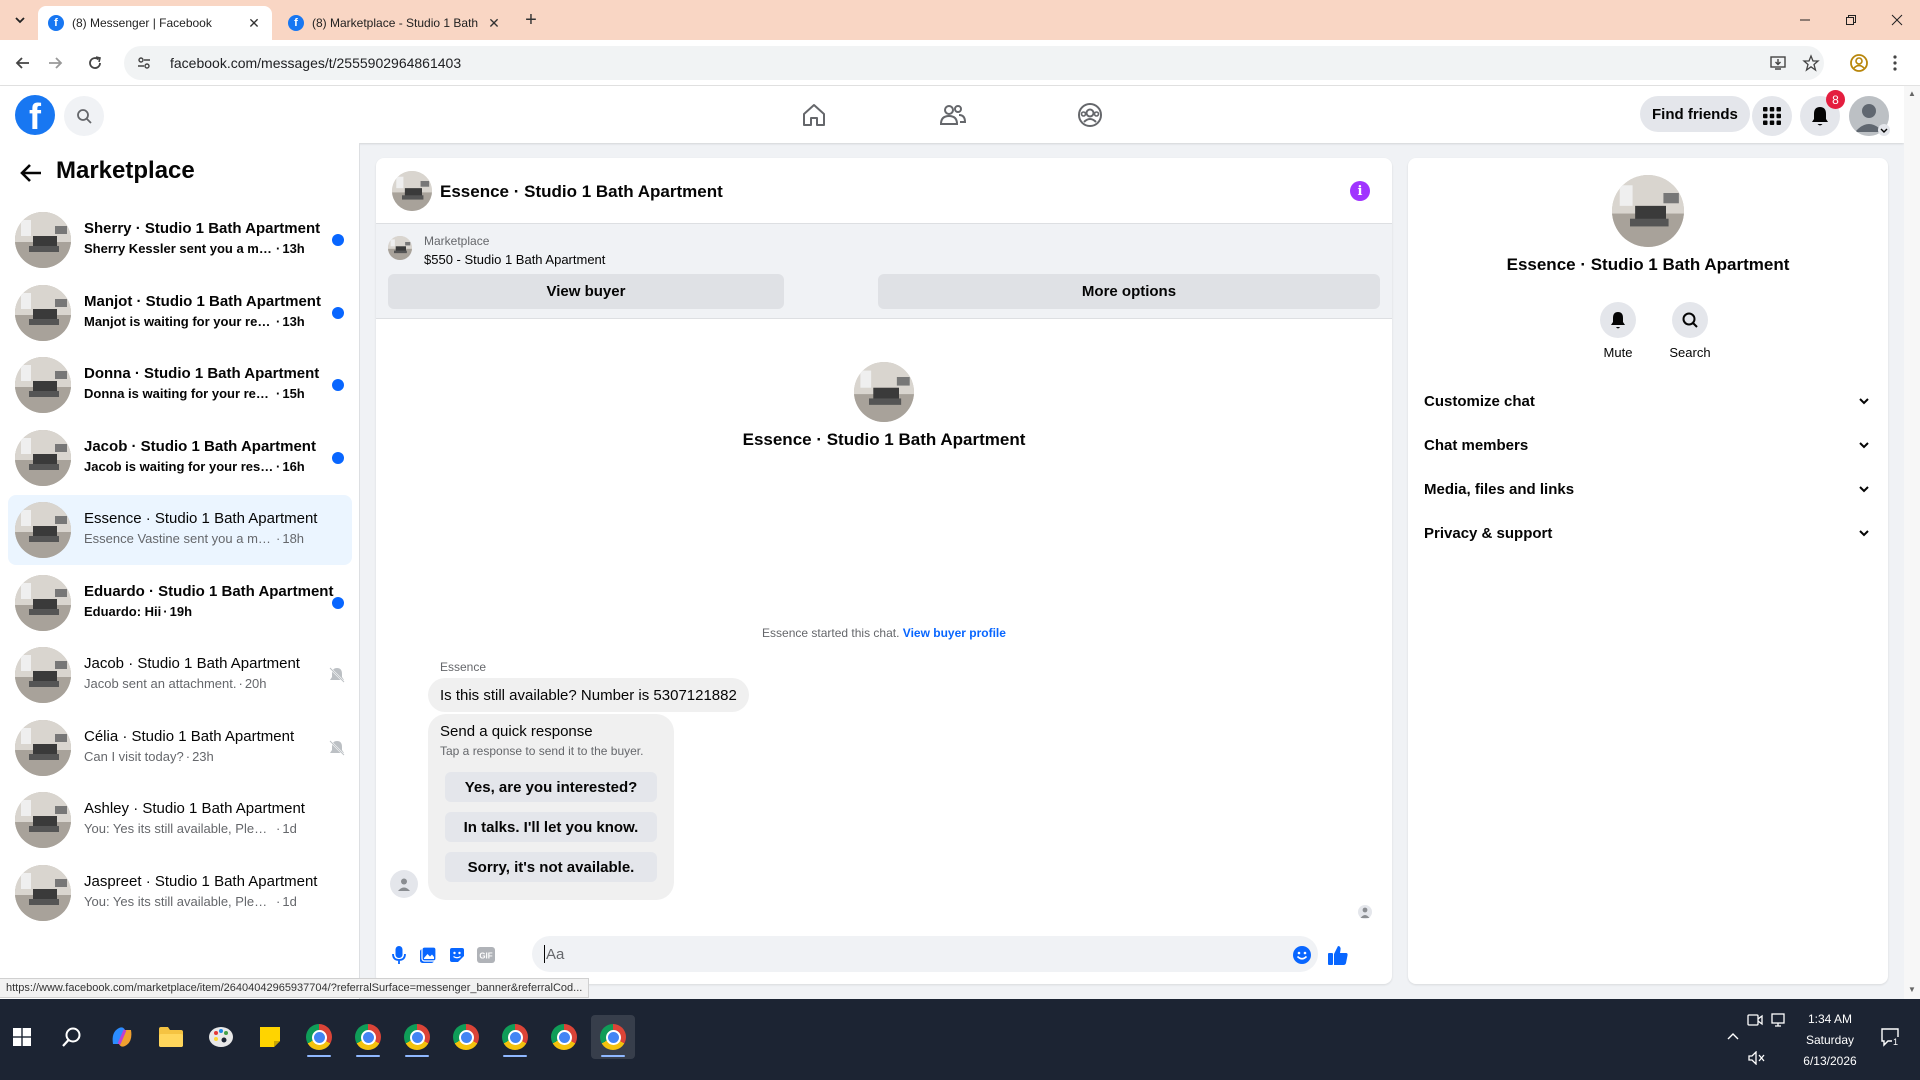 The image size is (1920, 1080). I want to click on attach-photo-button, so click(428, 955).